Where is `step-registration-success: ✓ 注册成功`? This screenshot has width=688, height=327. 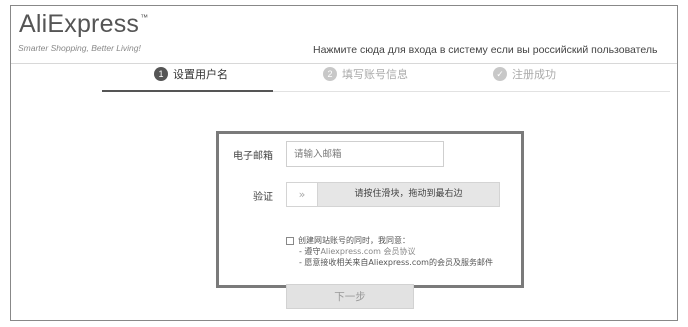 step-registration-success: ✓ 注册成功 is located at coordinates (524, 74).